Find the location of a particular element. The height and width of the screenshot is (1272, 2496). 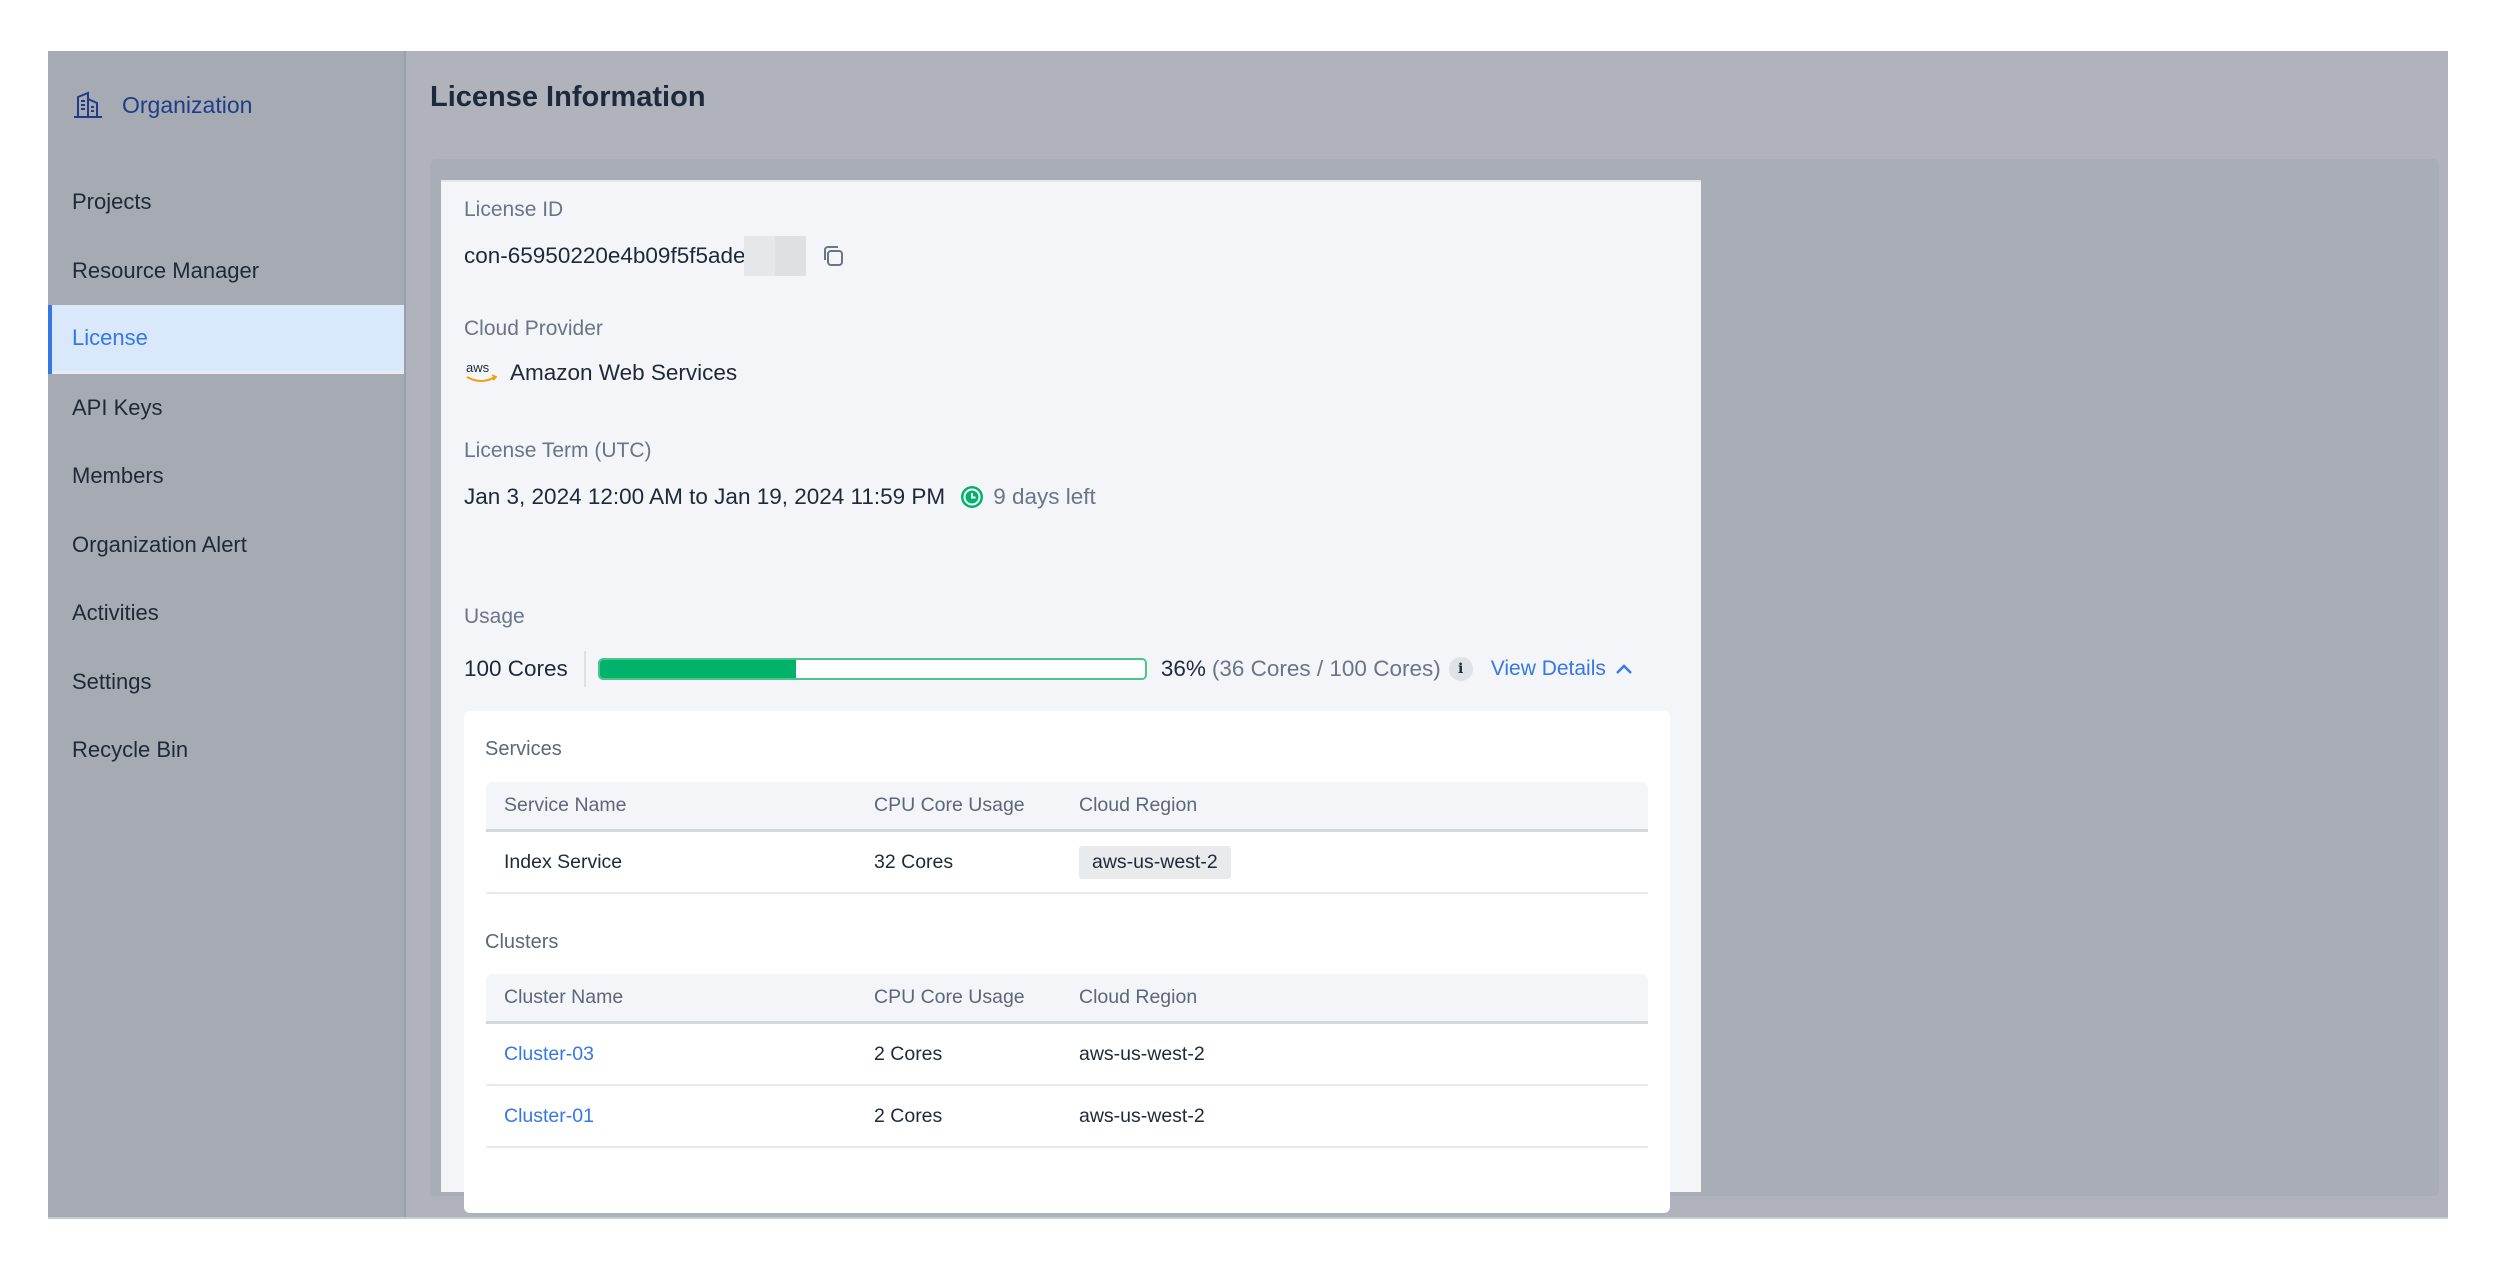

view-details-link: View Details is located at coordinates (1562, 669).